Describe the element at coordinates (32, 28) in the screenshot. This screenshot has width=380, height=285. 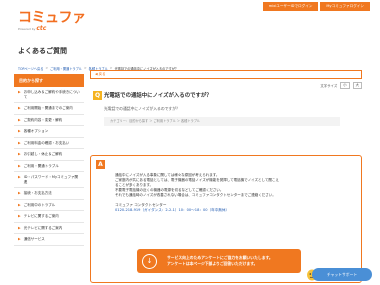
I see `logo-sub: Powered by ctc` at that location.